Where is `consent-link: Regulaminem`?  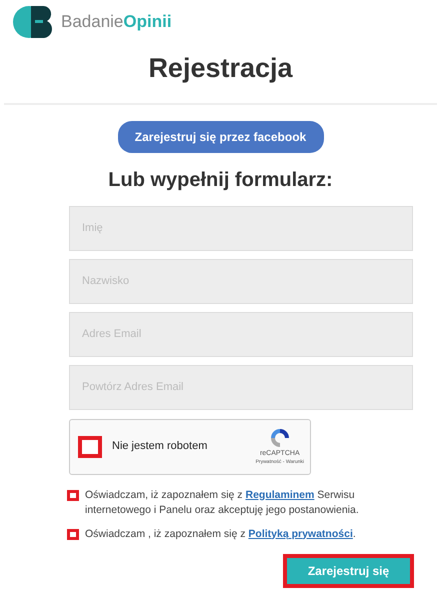 consent-link: Regulaminem is located at coordinates (279, 494).